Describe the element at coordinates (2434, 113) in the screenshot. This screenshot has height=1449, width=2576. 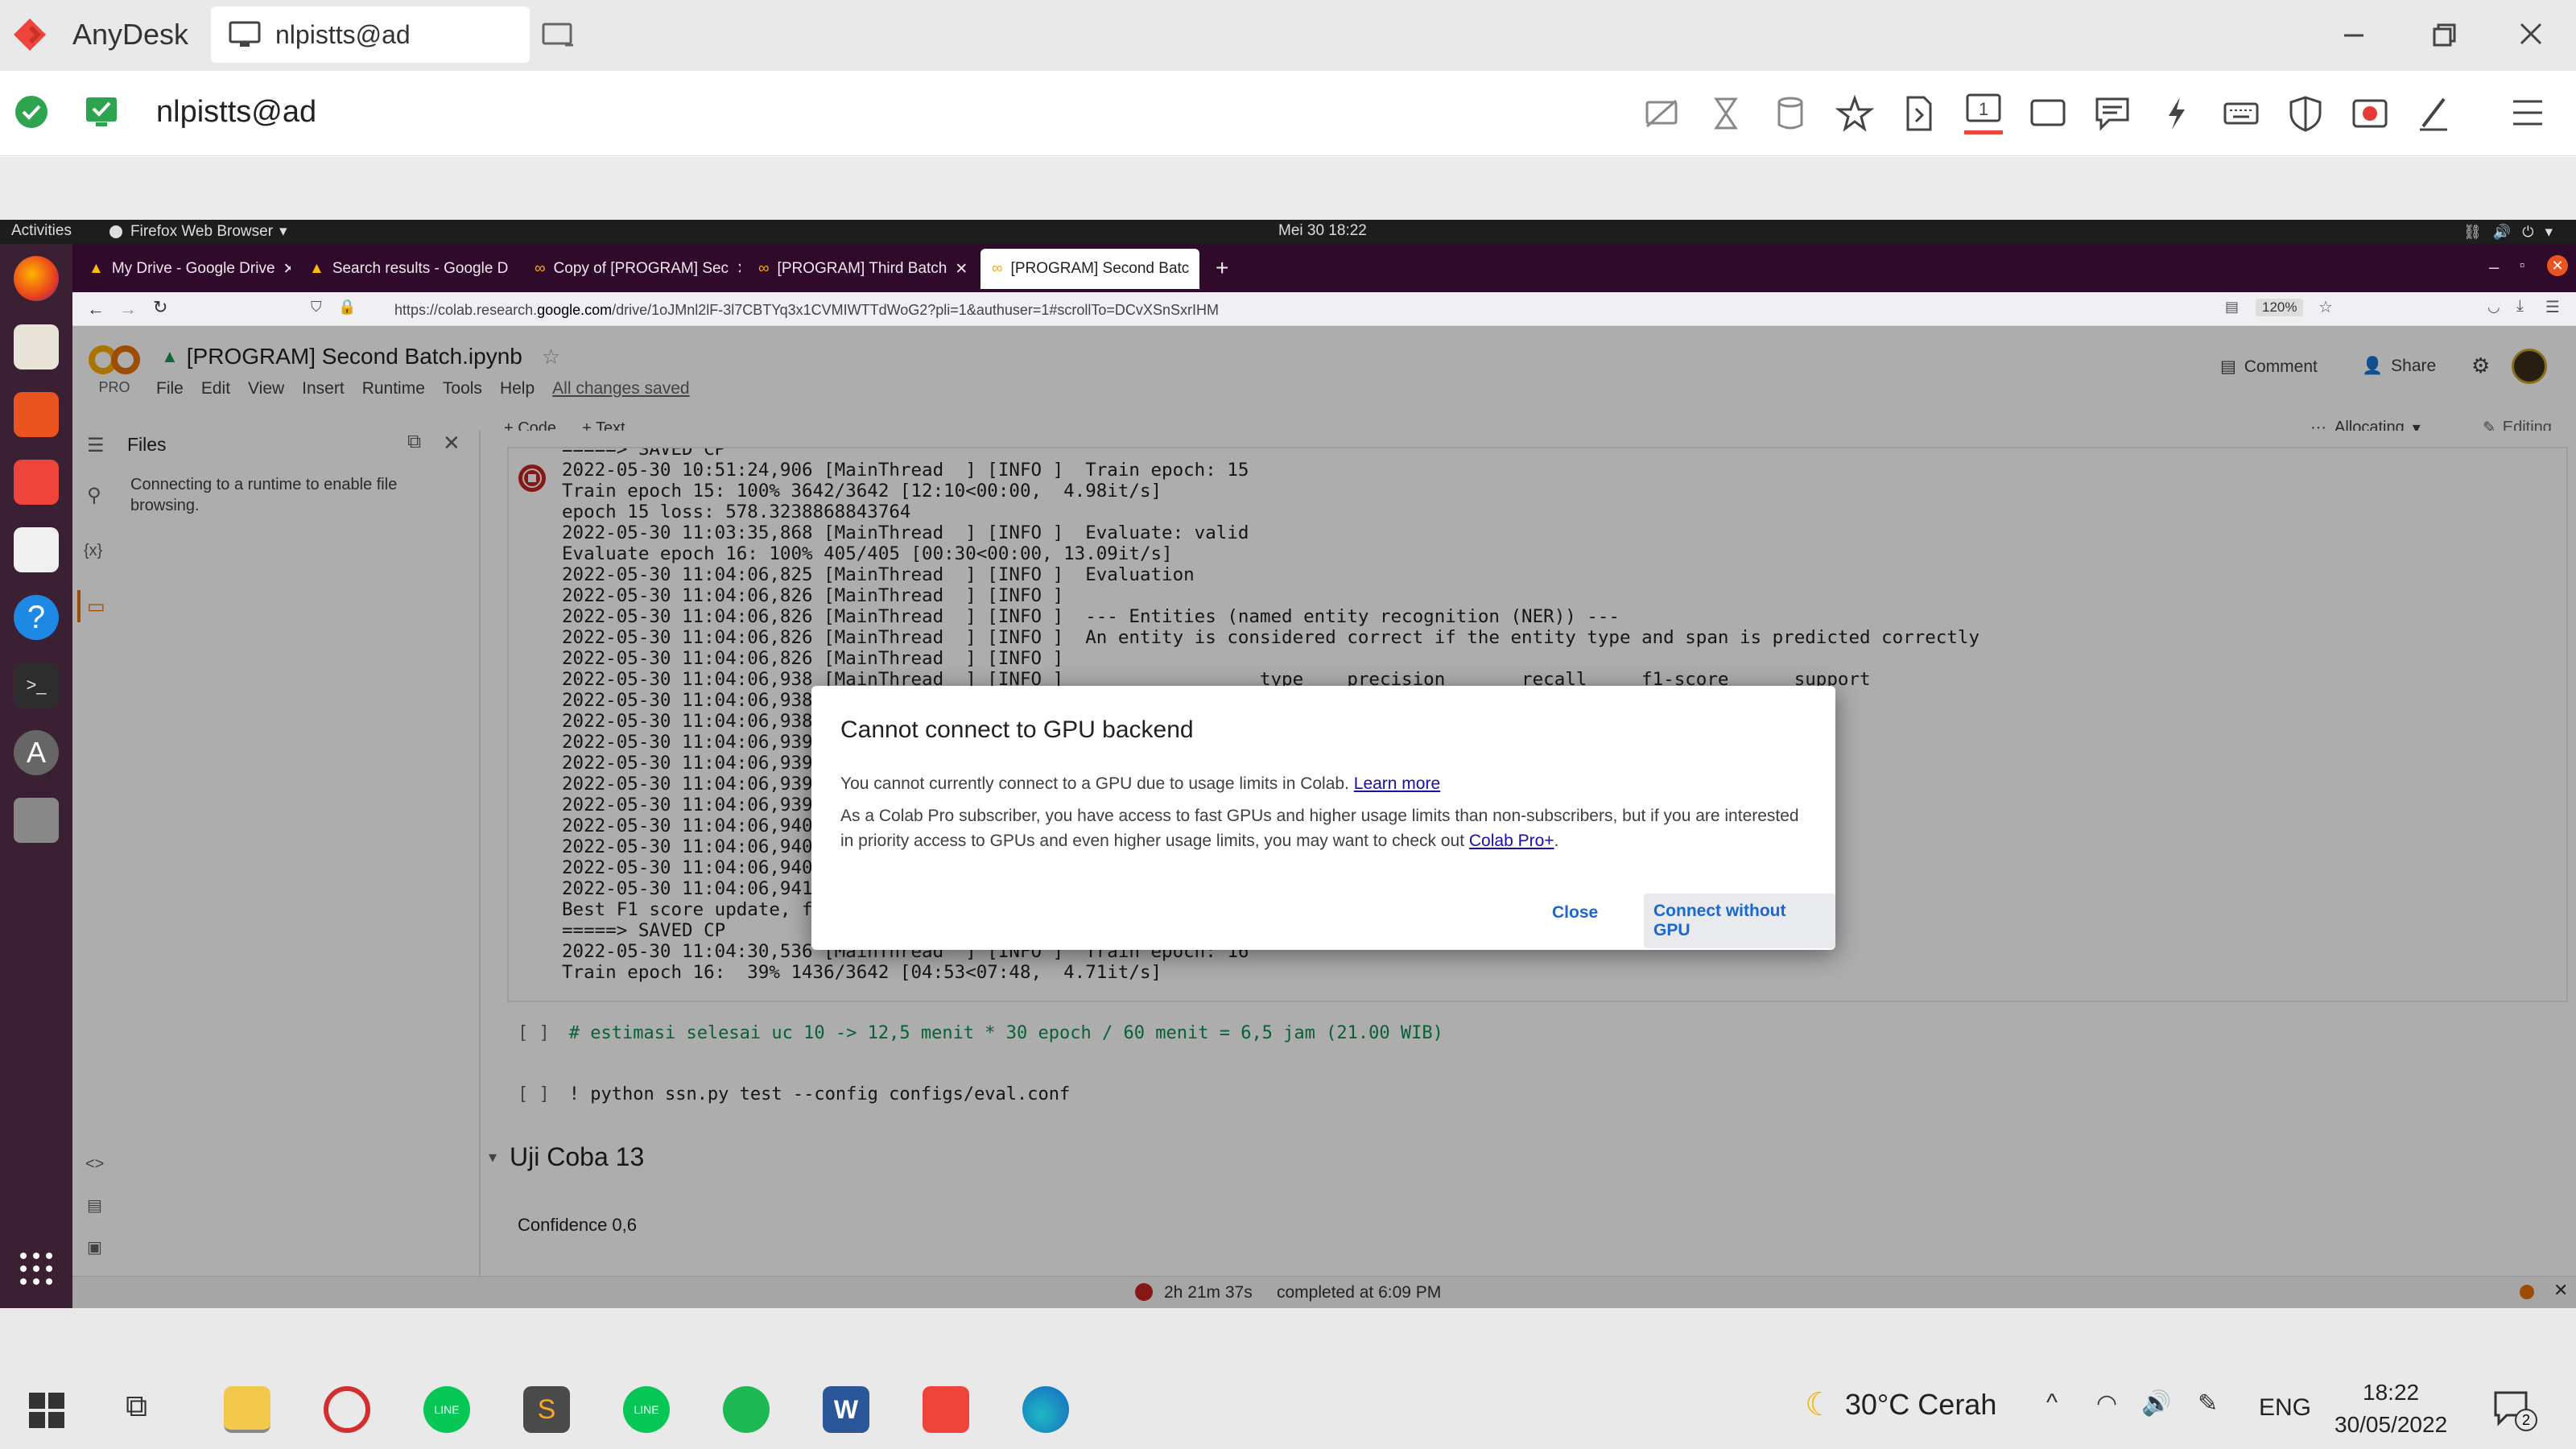
I see `pen-icon` at that location.